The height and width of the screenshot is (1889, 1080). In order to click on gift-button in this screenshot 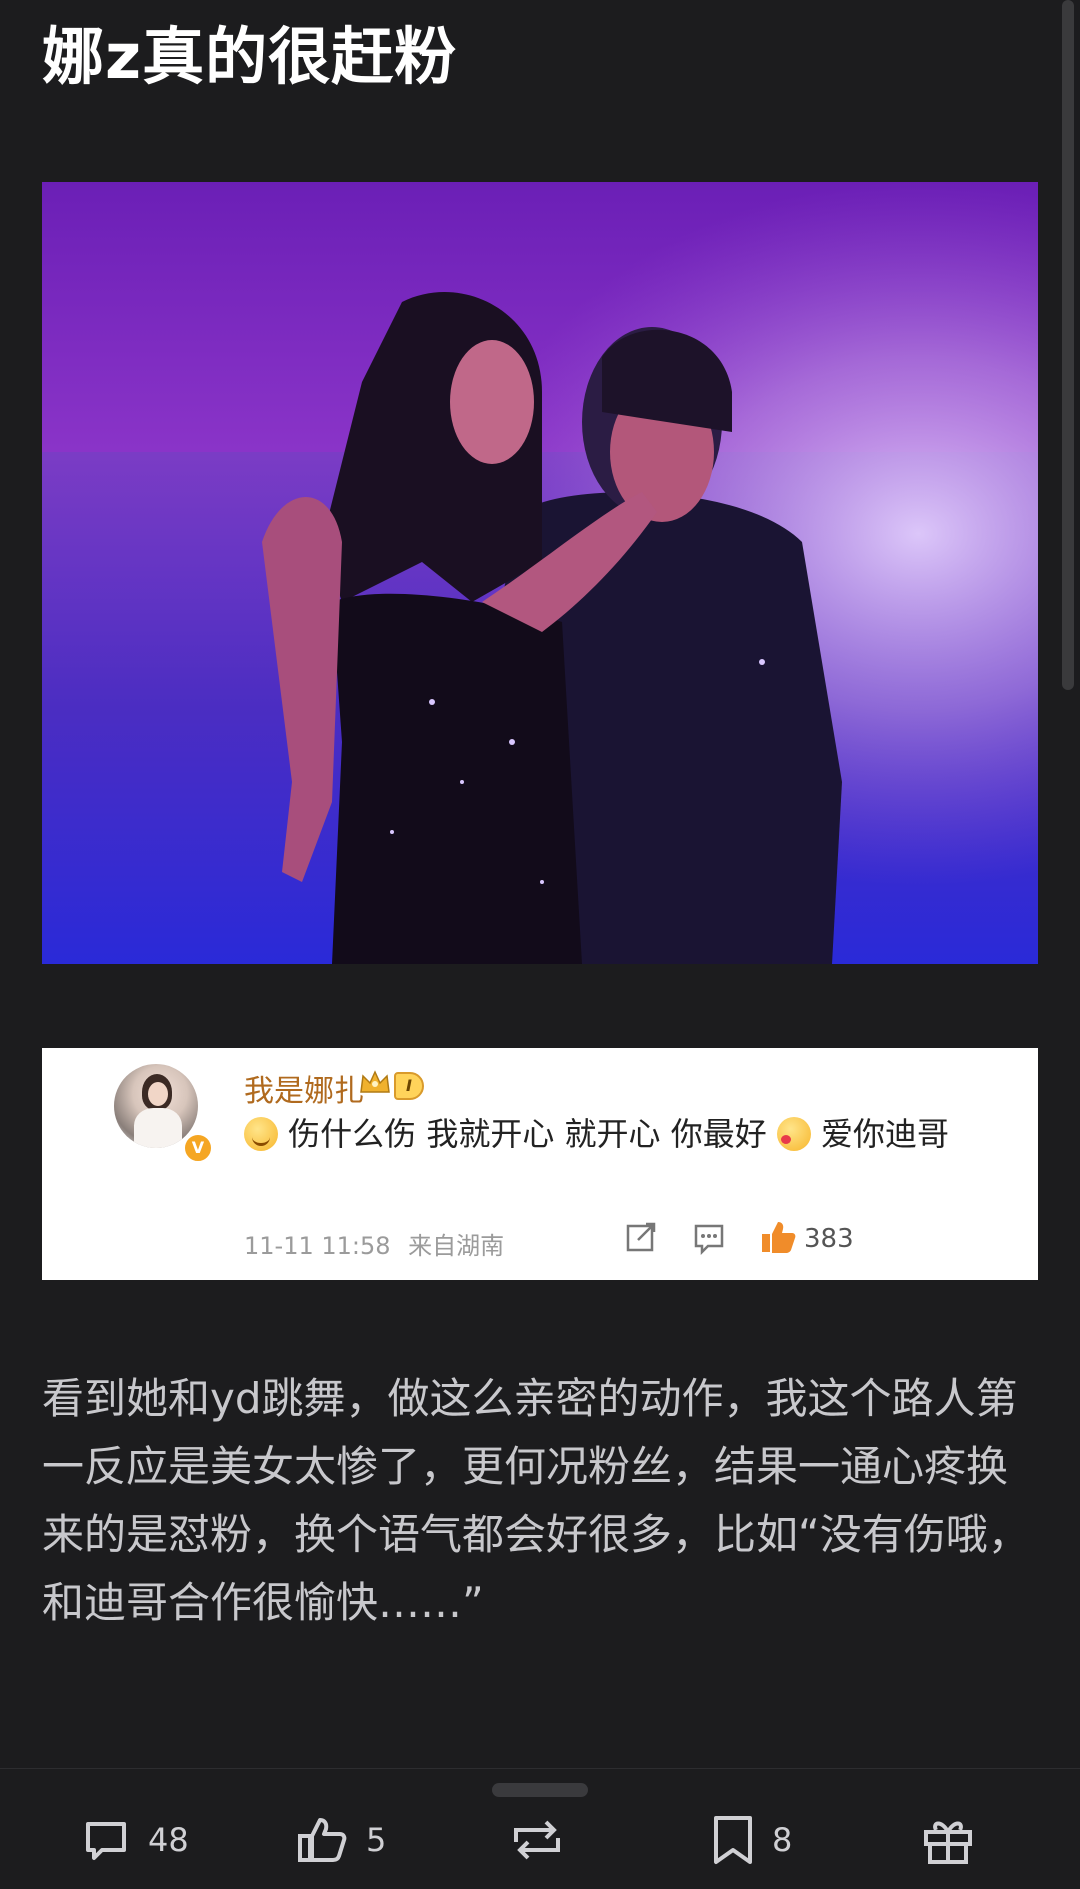, I will do `click(948, 1840)`.